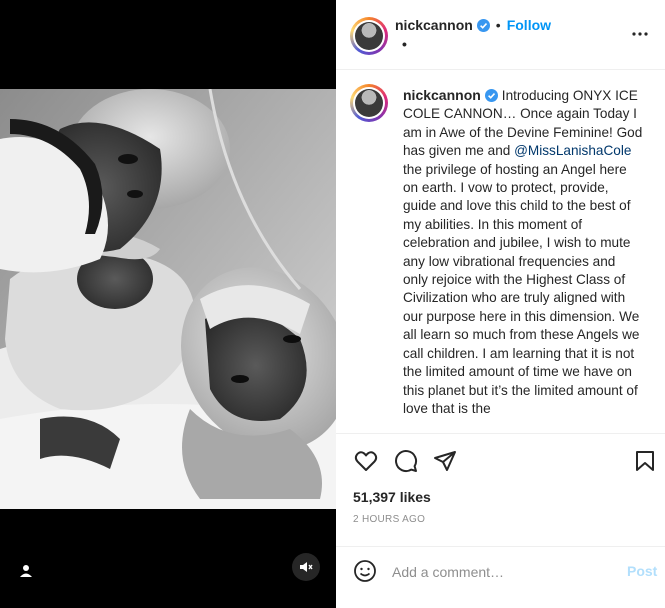 The height and width of the screenshot is (608, 665). I want to click on sound-off-icon, so click(306, 567).